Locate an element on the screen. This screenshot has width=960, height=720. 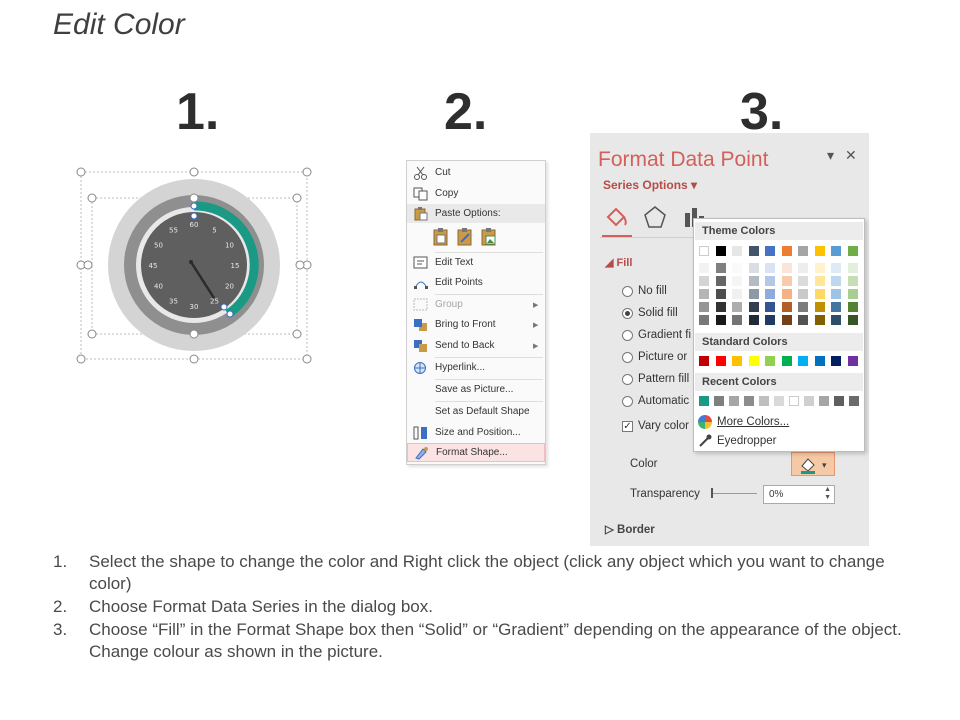
fill-color-button: ▾ is located at coordinates (813, 464).